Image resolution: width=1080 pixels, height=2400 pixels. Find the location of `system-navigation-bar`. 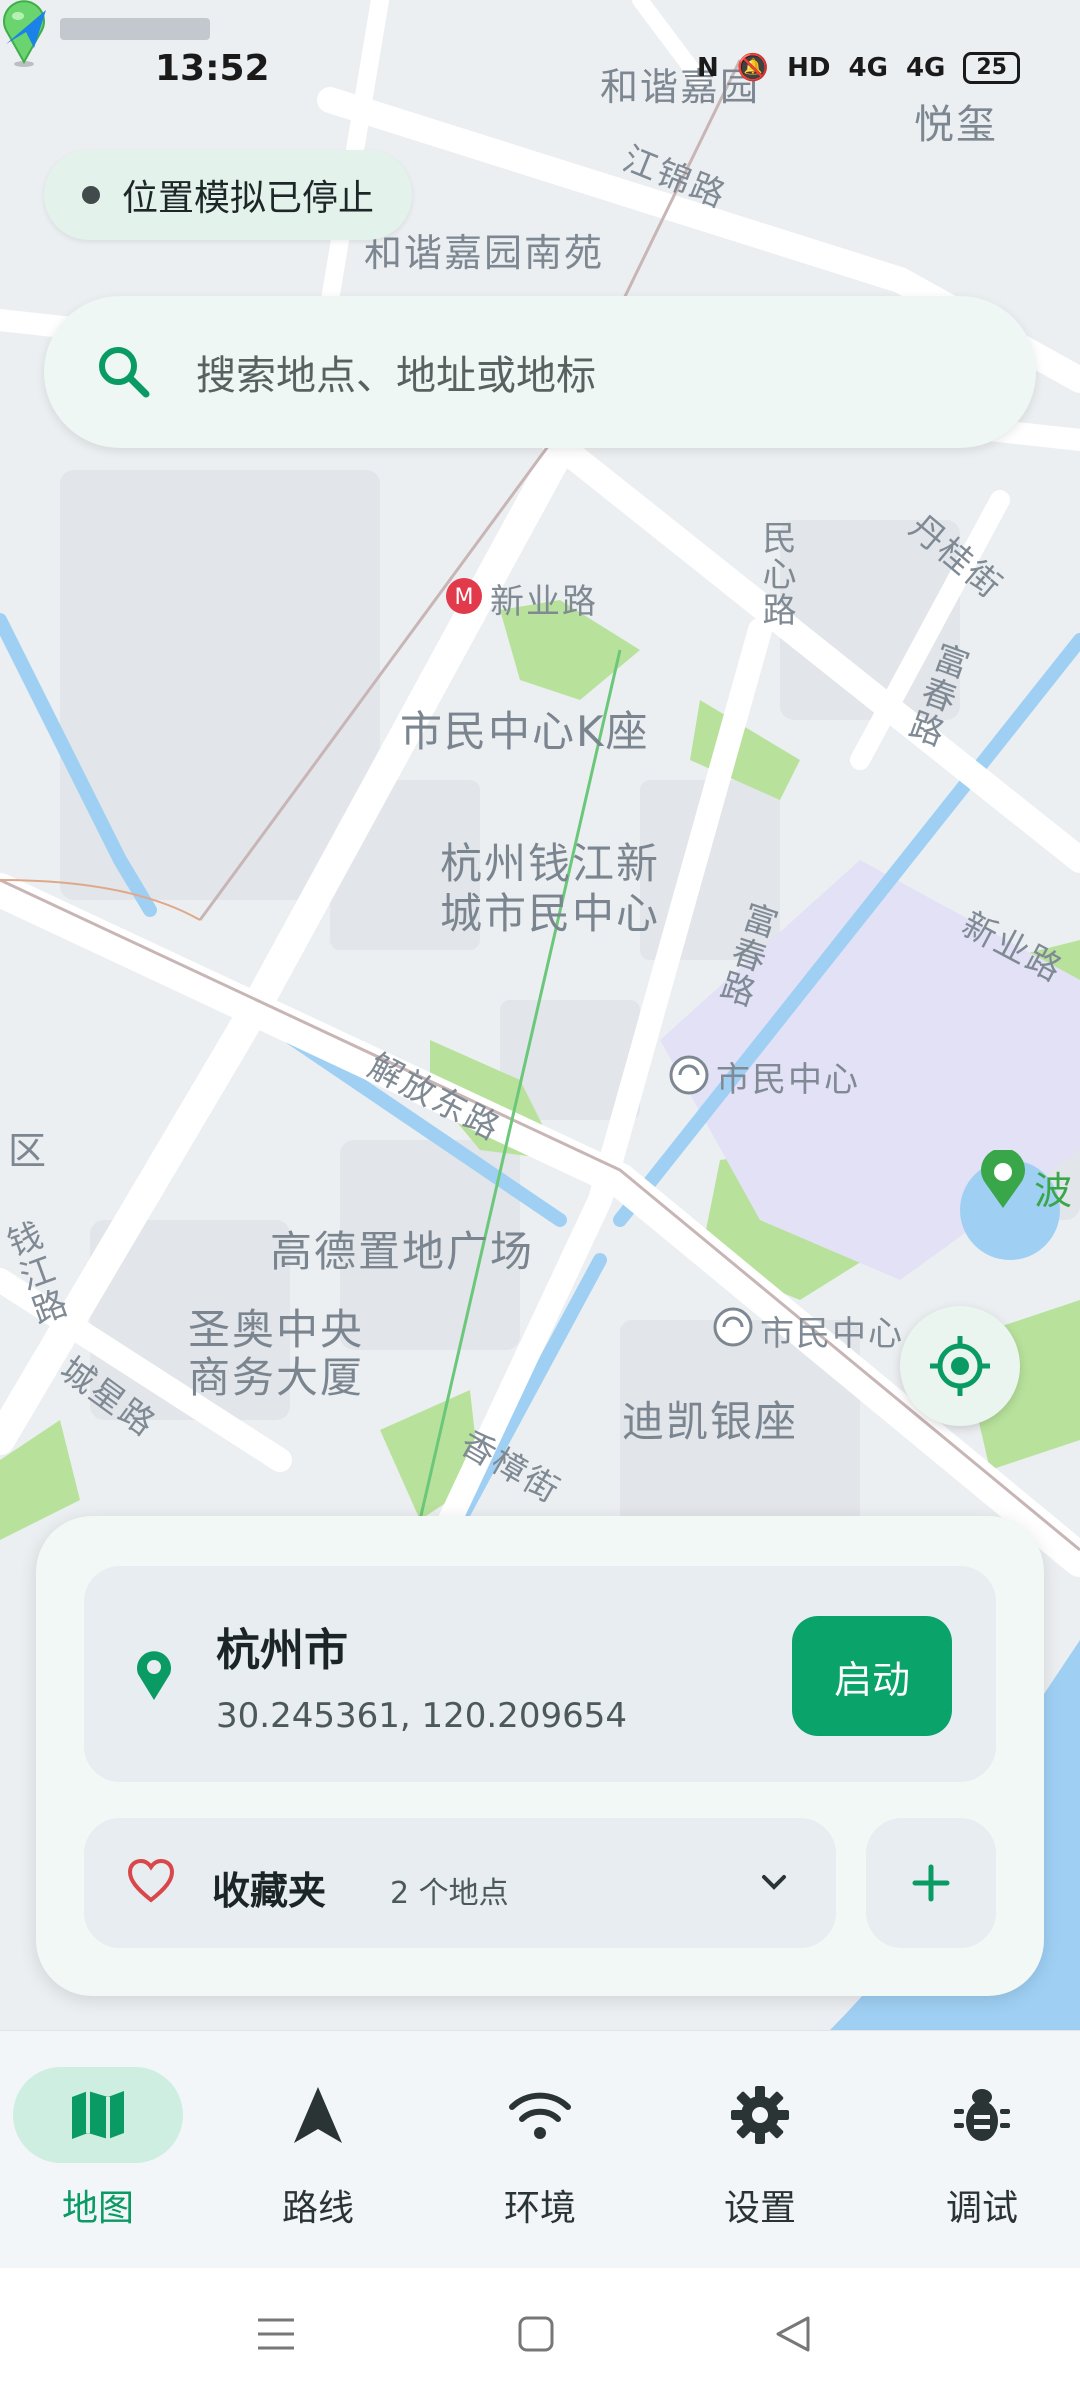

system-navigation-bar is located at coordinates (540, 2334).